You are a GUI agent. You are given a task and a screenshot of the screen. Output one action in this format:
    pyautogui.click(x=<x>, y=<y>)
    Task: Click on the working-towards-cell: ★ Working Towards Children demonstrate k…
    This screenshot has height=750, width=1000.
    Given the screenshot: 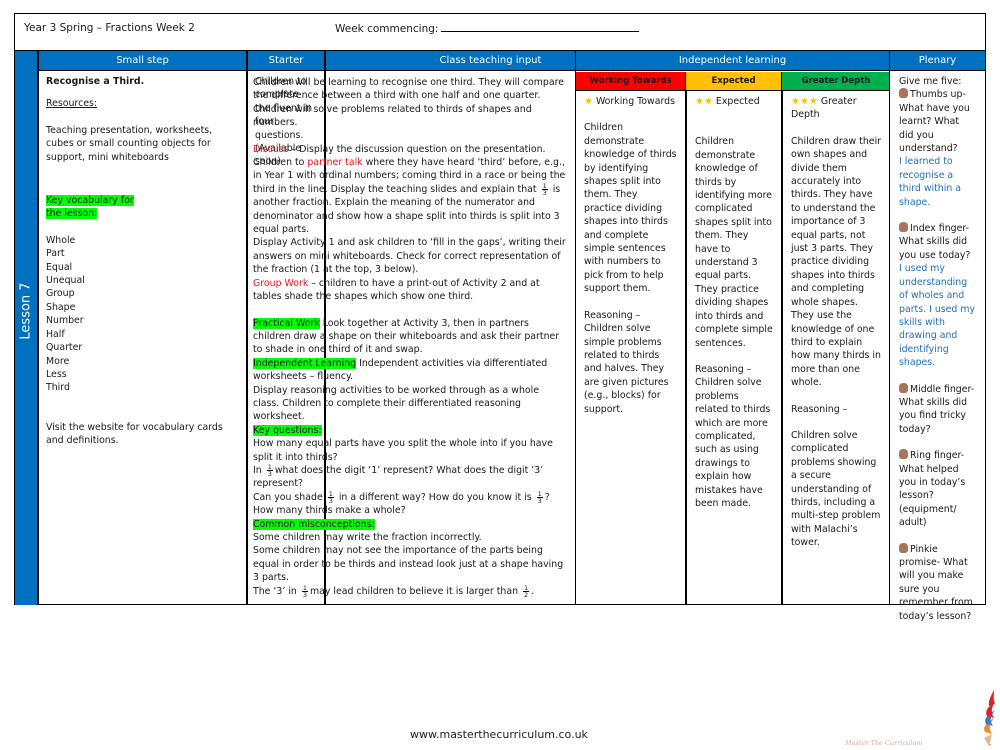 What is the action you would take?
    pyautogui.click(x=630, y=348)
    